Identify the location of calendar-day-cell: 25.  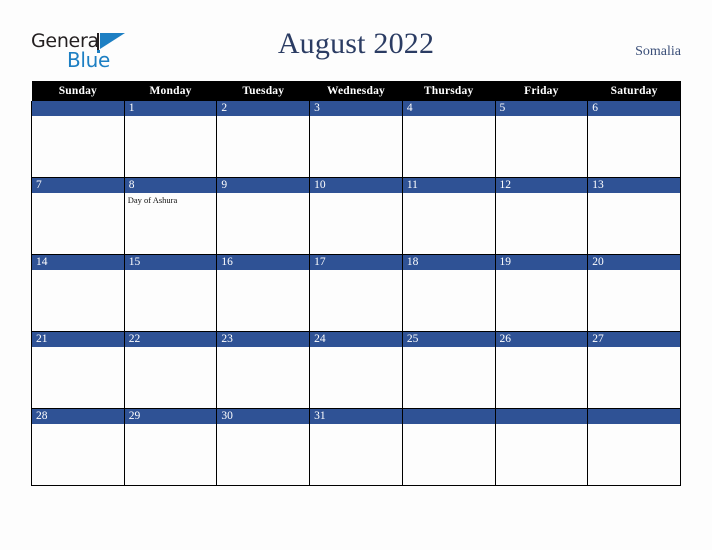
(448, 370).